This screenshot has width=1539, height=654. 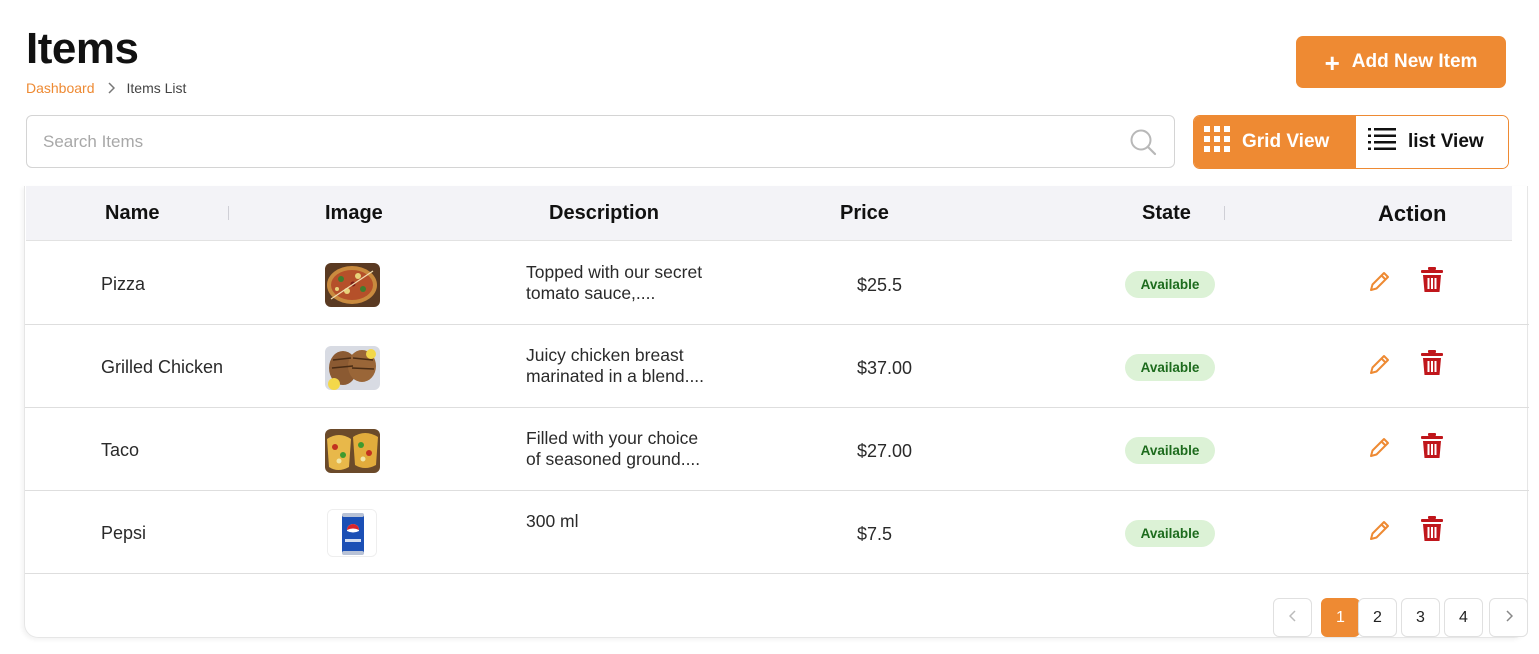 What do you see at coordinates (885, 368) in the screenshot?
I see `item-price: $37.00` at bounding box center [885, 368].